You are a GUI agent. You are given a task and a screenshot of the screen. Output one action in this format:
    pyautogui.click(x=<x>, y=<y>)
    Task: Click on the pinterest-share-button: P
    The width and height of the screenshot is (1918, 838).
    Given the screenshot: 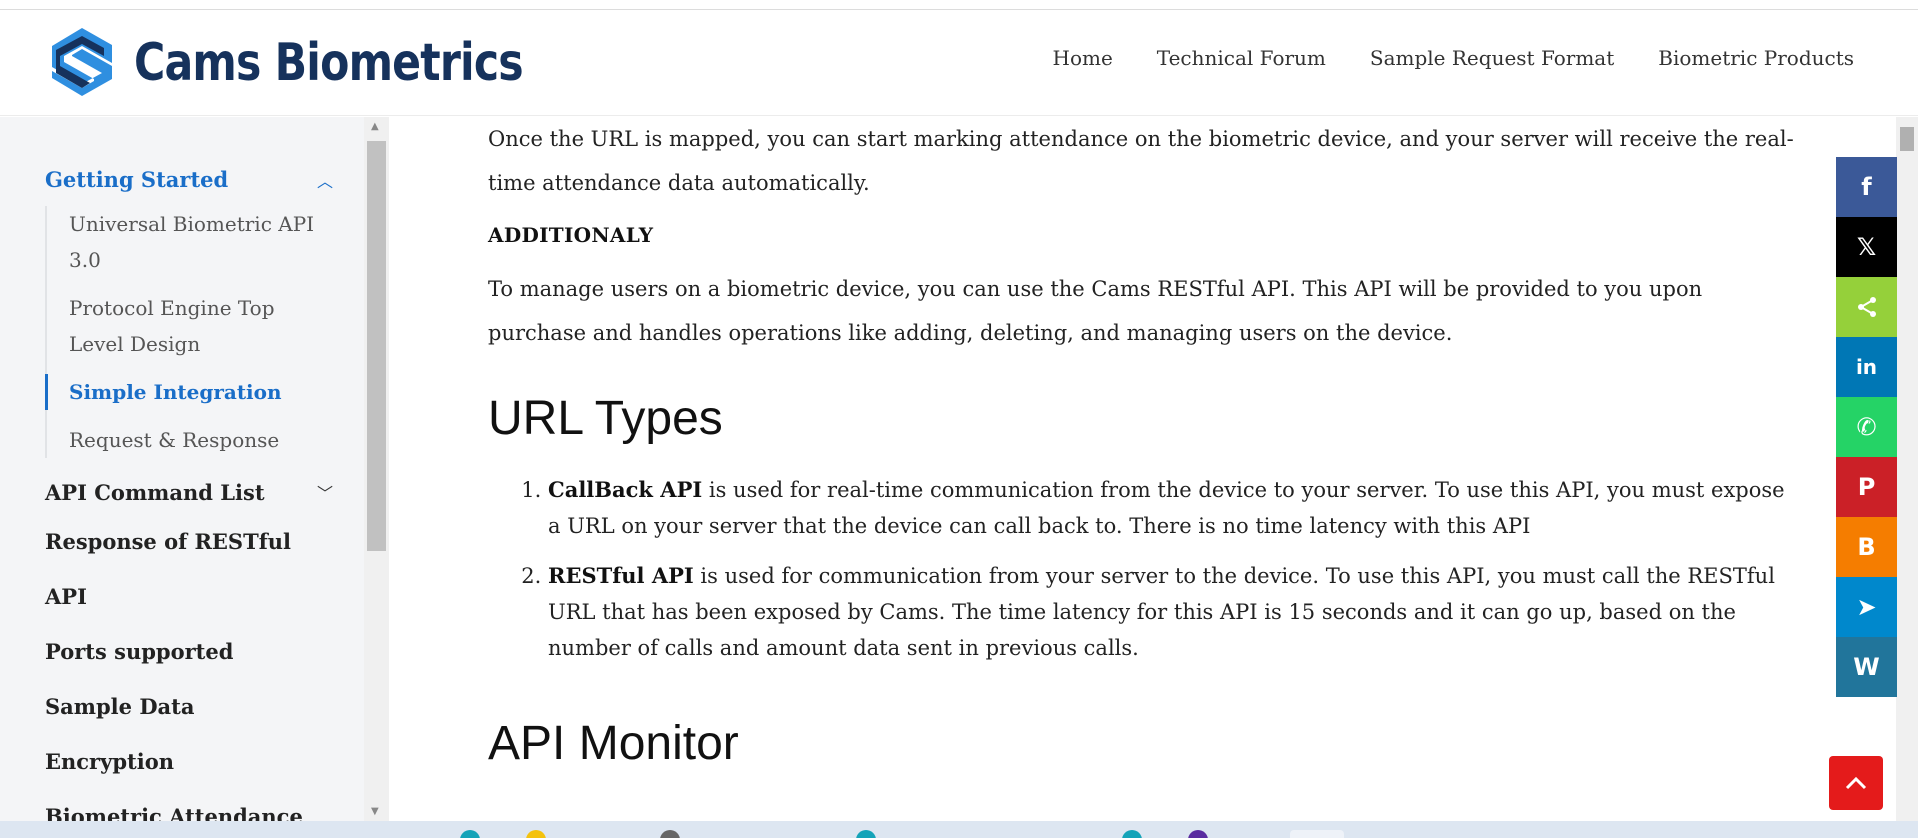 What is the action you would take?
    pyautogui.click(x=1866, y=487)
    